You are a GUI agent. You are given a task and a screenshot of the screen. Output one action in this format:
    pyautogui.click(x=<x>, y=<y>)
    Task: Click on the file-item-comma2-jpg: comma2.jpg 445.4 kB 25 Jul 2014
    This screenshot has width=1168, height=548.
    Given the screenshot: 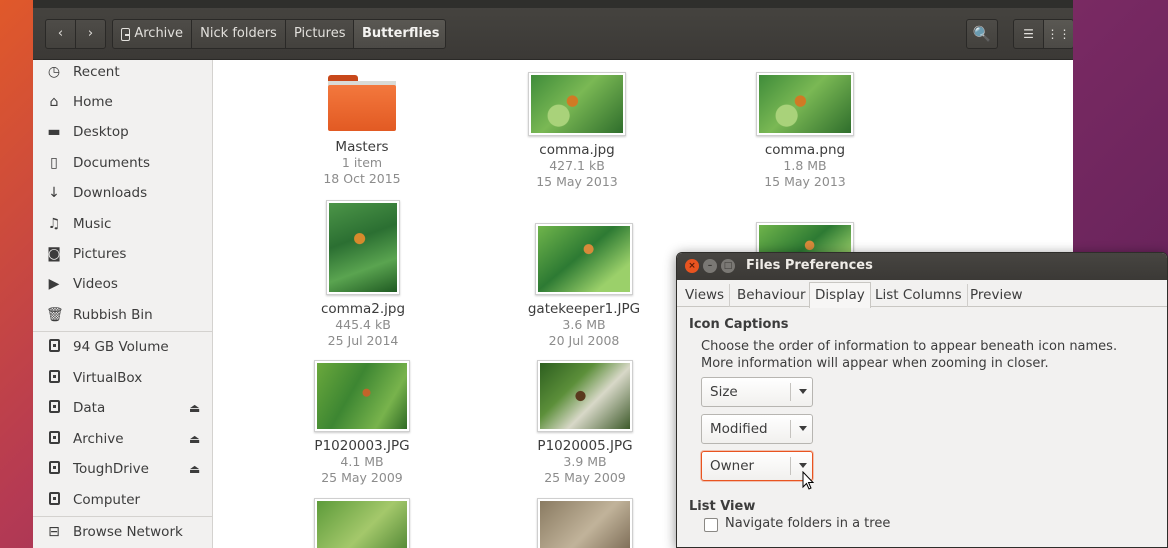 What is the action you would take?
    pyautogui.click(x=363, y=274)
    